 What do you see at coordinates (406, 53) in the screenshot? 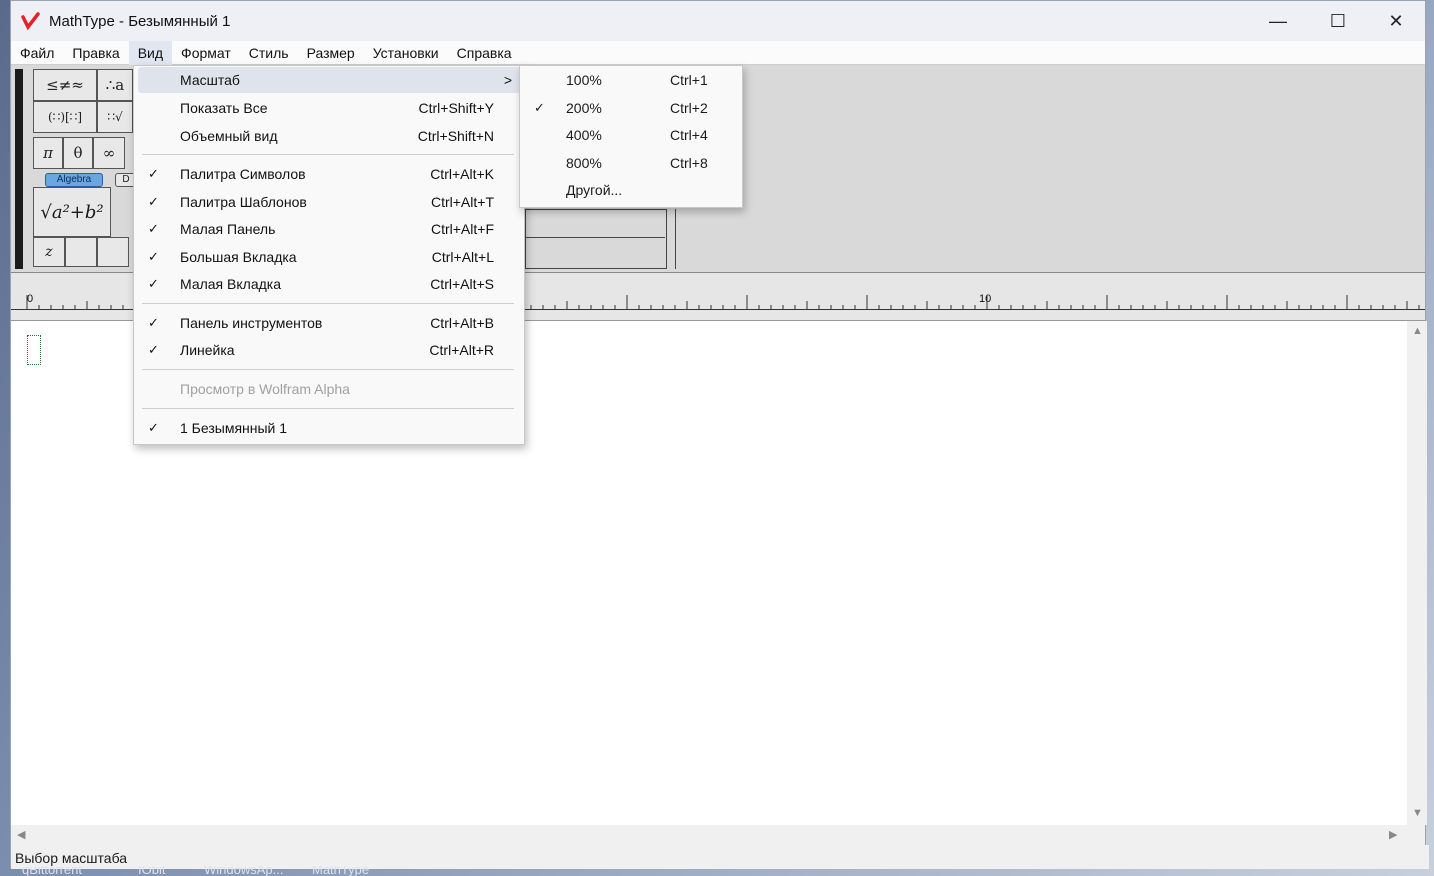
I see `menu-preferences: Установки` at bounding box center [406, 53].